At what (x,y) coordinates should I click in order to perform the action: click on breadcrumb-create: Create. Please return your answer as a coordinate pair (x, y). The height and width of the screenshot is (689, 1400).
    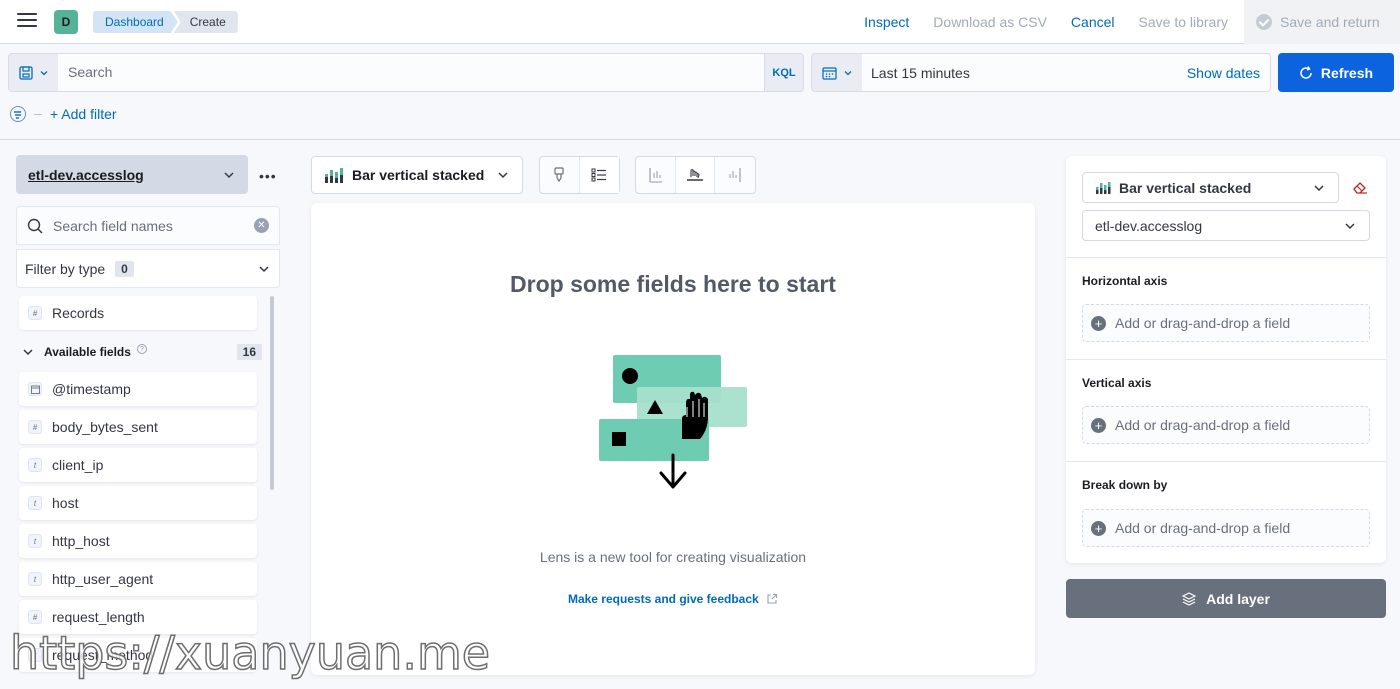
    Looking at the image, I should click on (205, 22).